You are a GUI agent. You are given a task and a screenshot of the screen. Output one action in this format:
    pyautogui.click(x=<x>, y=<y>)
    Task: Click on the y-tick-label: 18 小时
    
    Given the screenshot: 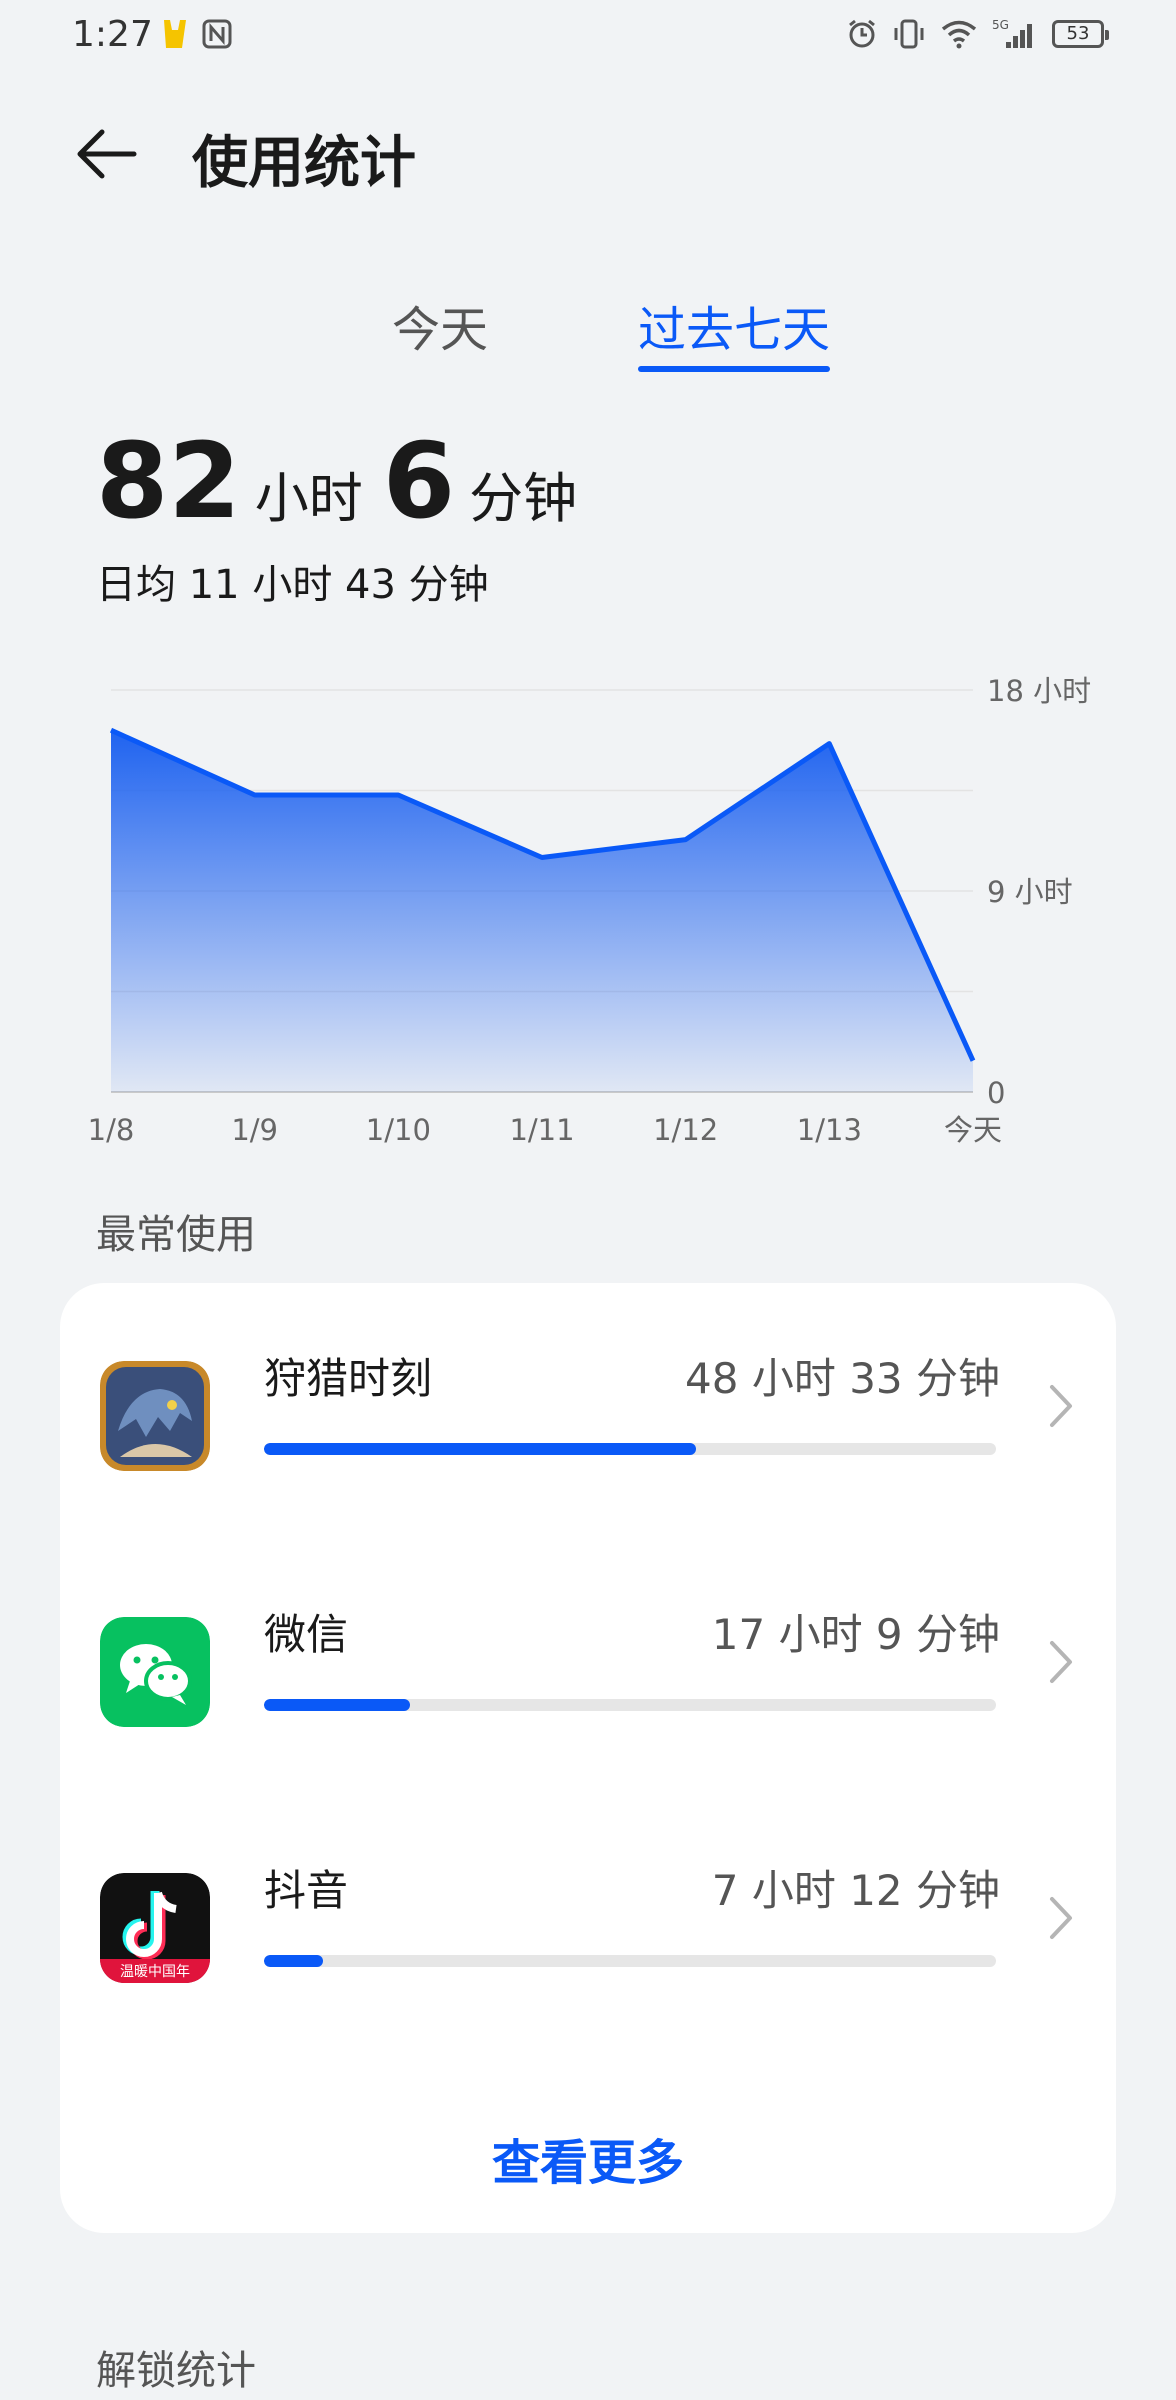 What is the action you would take?
    pyautogui.click(x=1039, y=691)
    